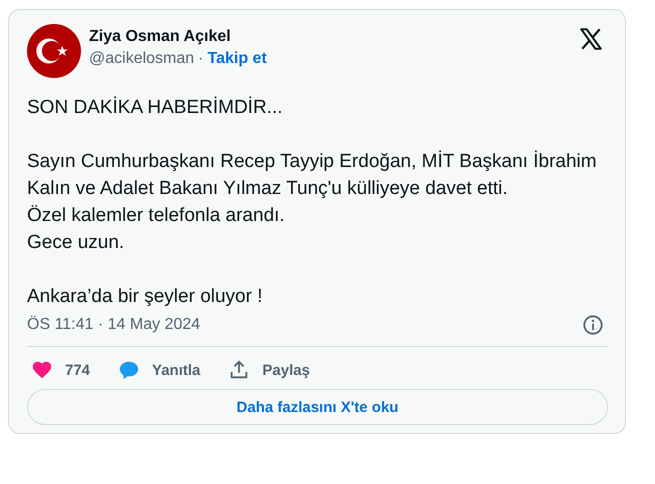 The height and width of the screenshot is (484, 655). What do you see at coordinates (333, 37) in the screenshot?
I see `author-name: Ziya Osman Açıkel` at bounding box center [333, 37].